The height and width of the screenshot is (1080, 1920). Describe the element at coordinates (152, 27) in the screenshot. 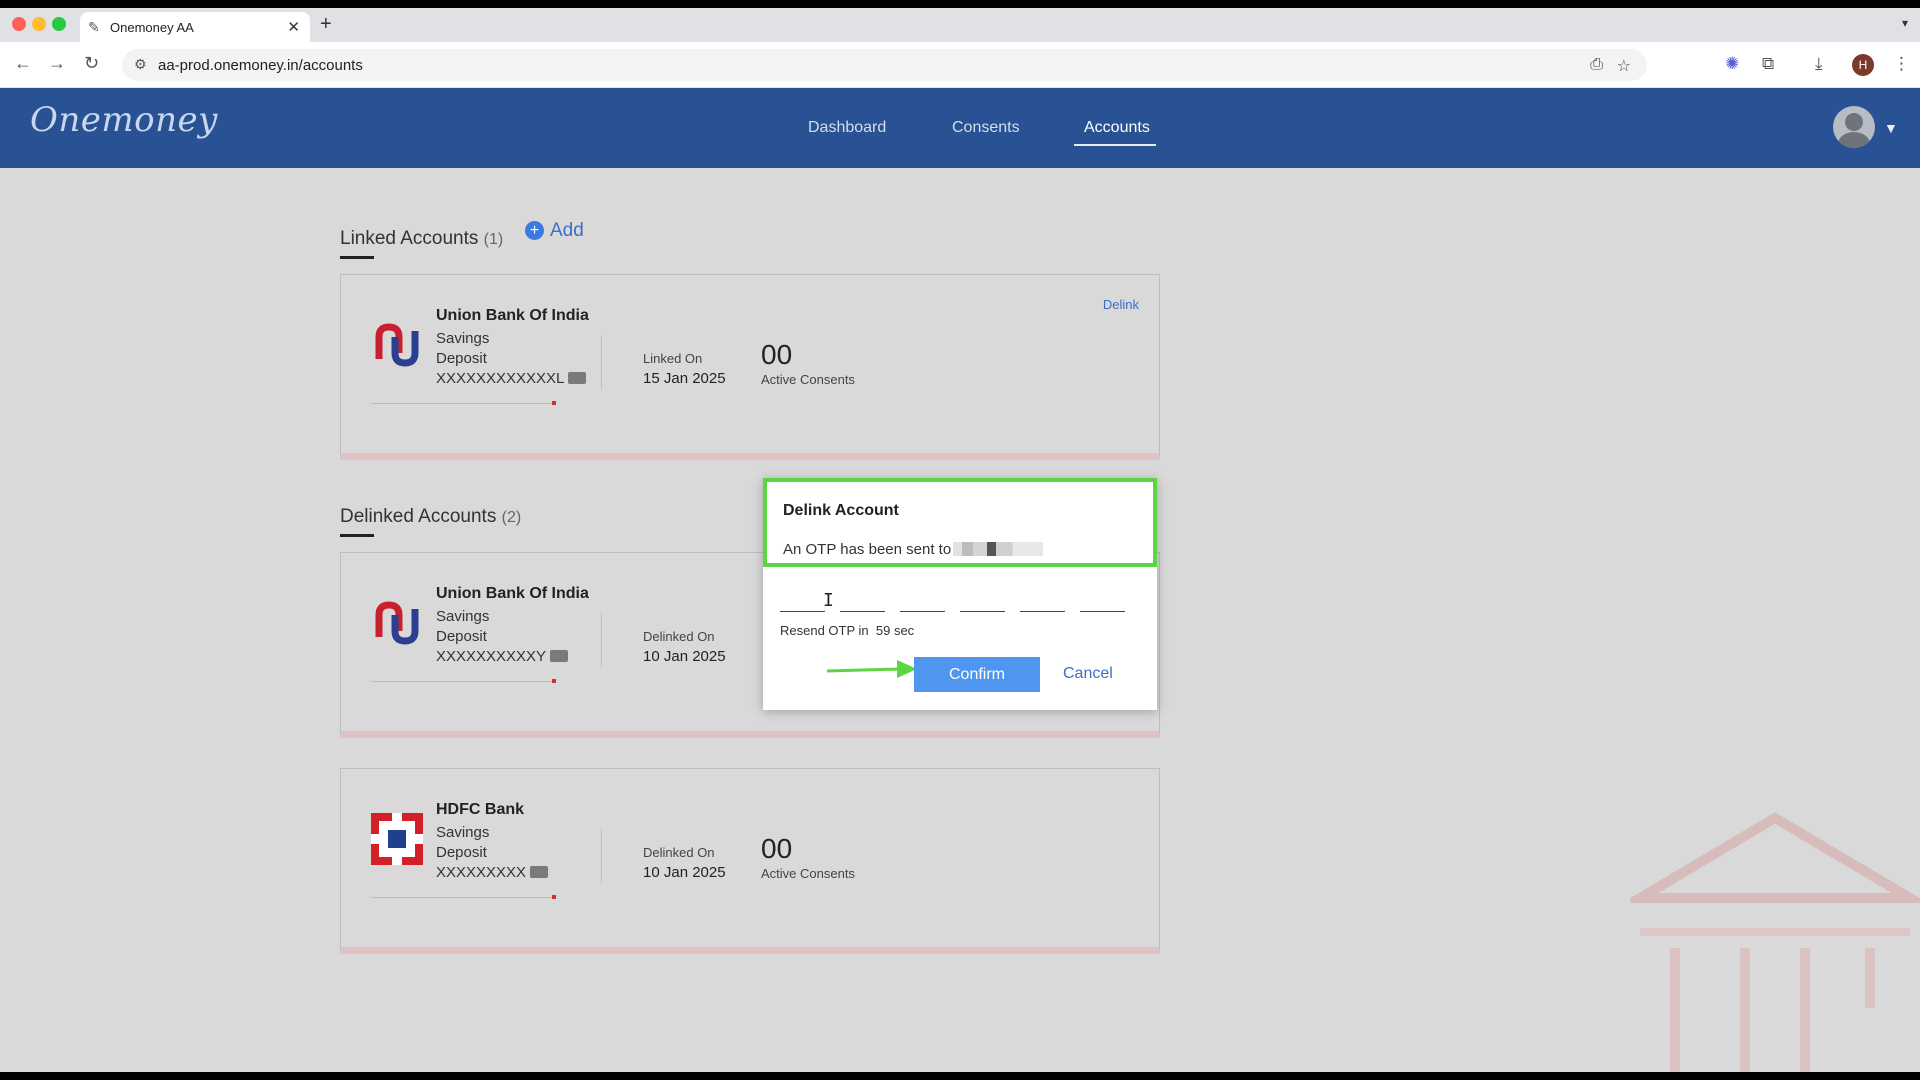

I see `tab-title: Onemoney AA` at that location.